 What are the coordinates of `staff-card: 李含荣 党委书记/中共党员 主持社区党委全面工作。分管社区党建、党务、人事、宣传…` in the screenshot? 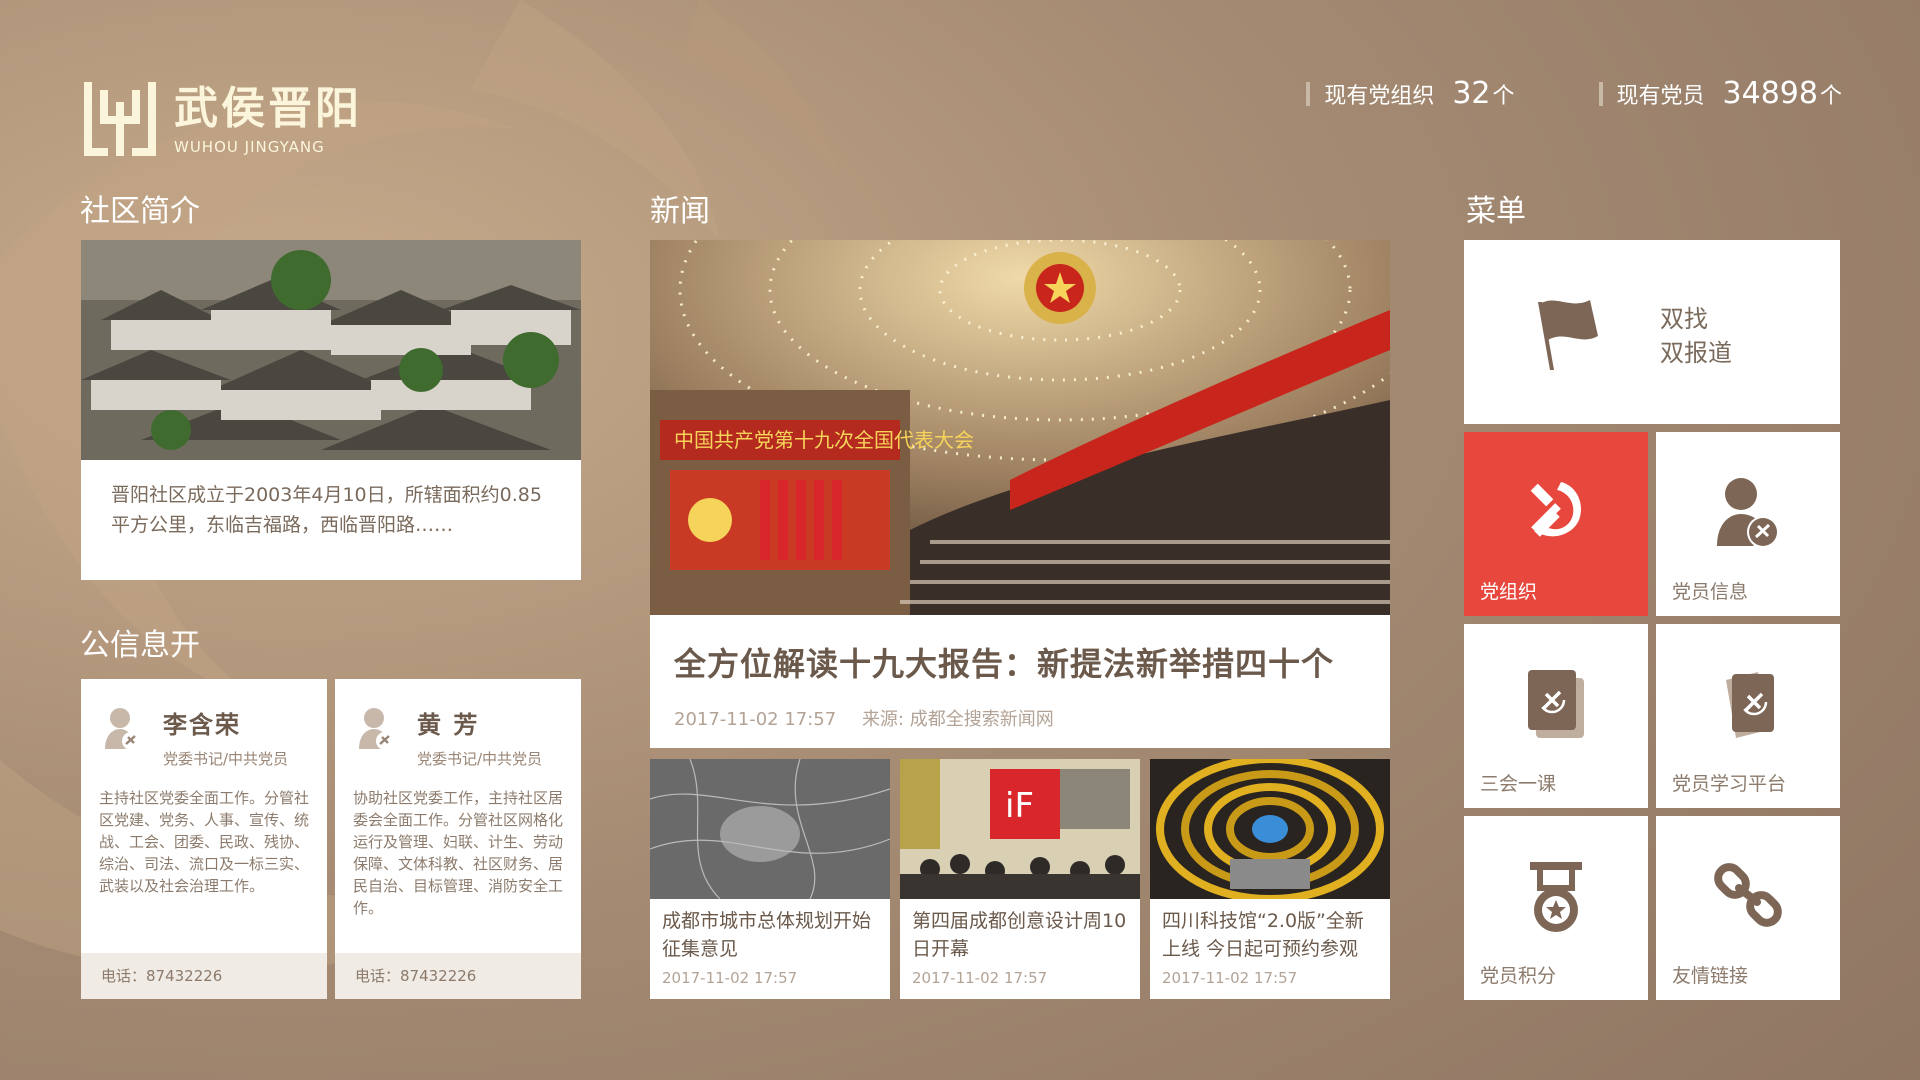 It's located at (204, 839).